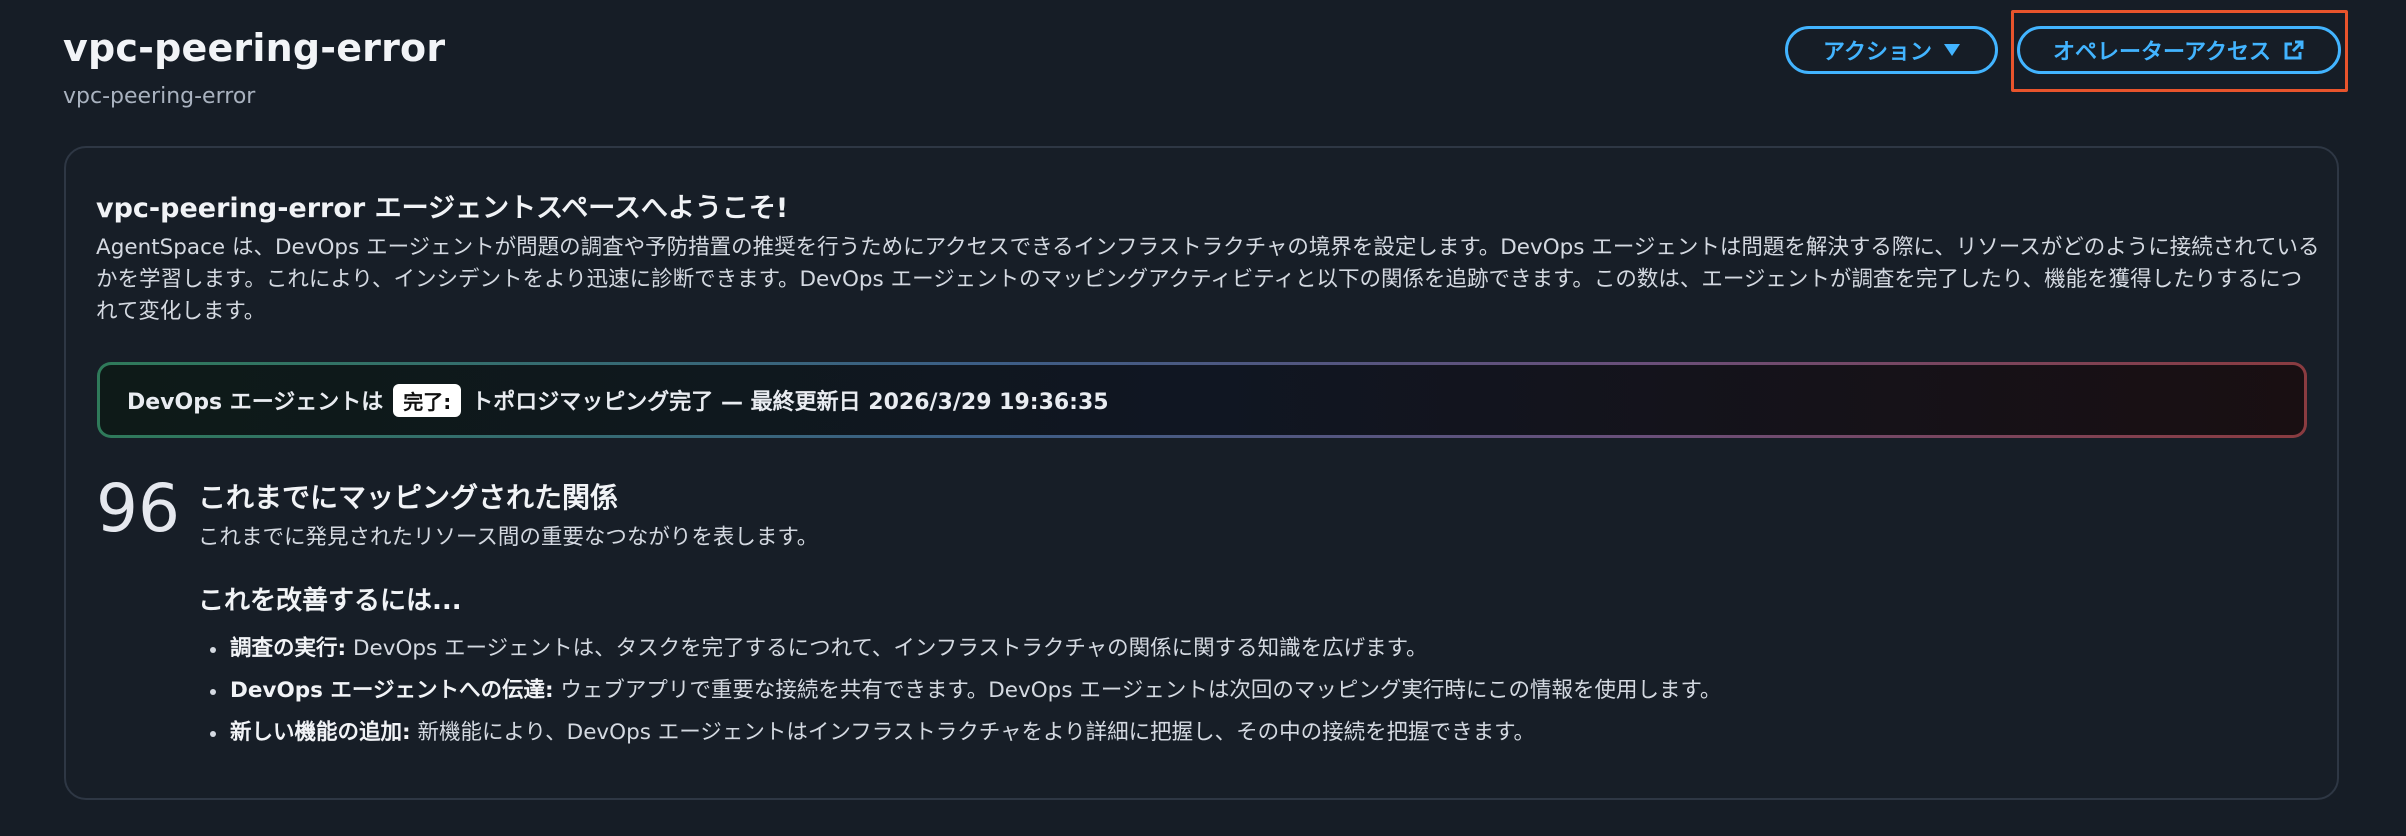  What do you see at coordinates (427, 400) in the screenshot?
I see `status-badge: 完了:` at bounding box center [427, 400].